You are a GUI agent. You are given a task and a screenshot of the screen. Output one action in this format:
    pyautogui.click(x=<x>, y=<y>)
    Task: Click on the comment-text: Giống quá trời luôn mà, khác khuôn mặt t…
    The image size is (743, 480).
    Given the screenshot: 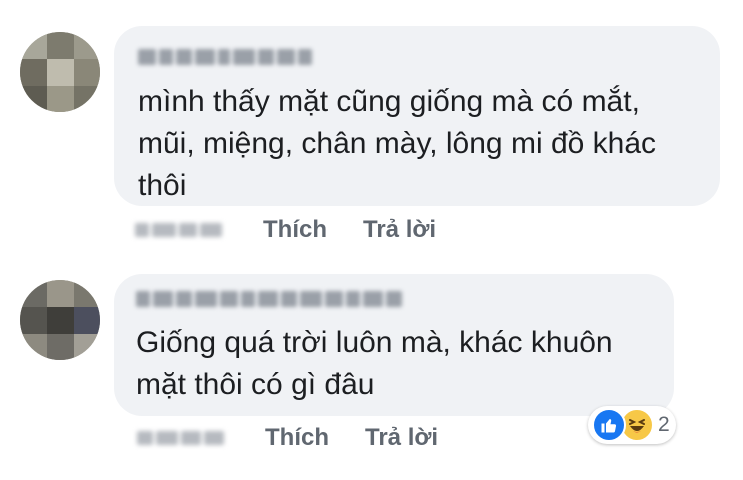 What is the action you would take?
    pyautogui.click(x=374, y=363)
    